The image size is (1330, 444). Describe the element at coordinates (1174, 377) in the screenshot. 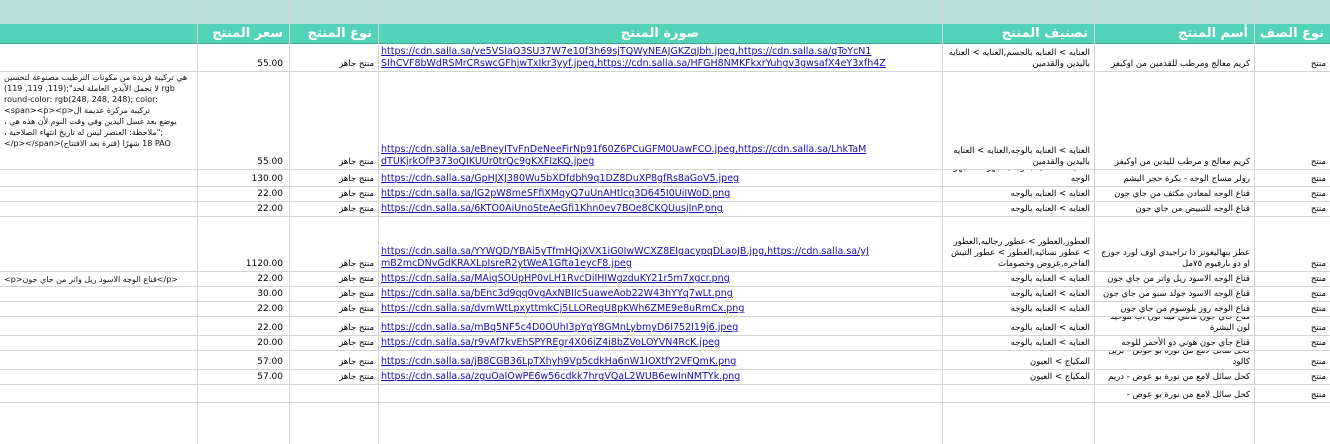

I see `cell-product-name: كحل سائل لامع من نورة بو عوض - دريم` at that location.